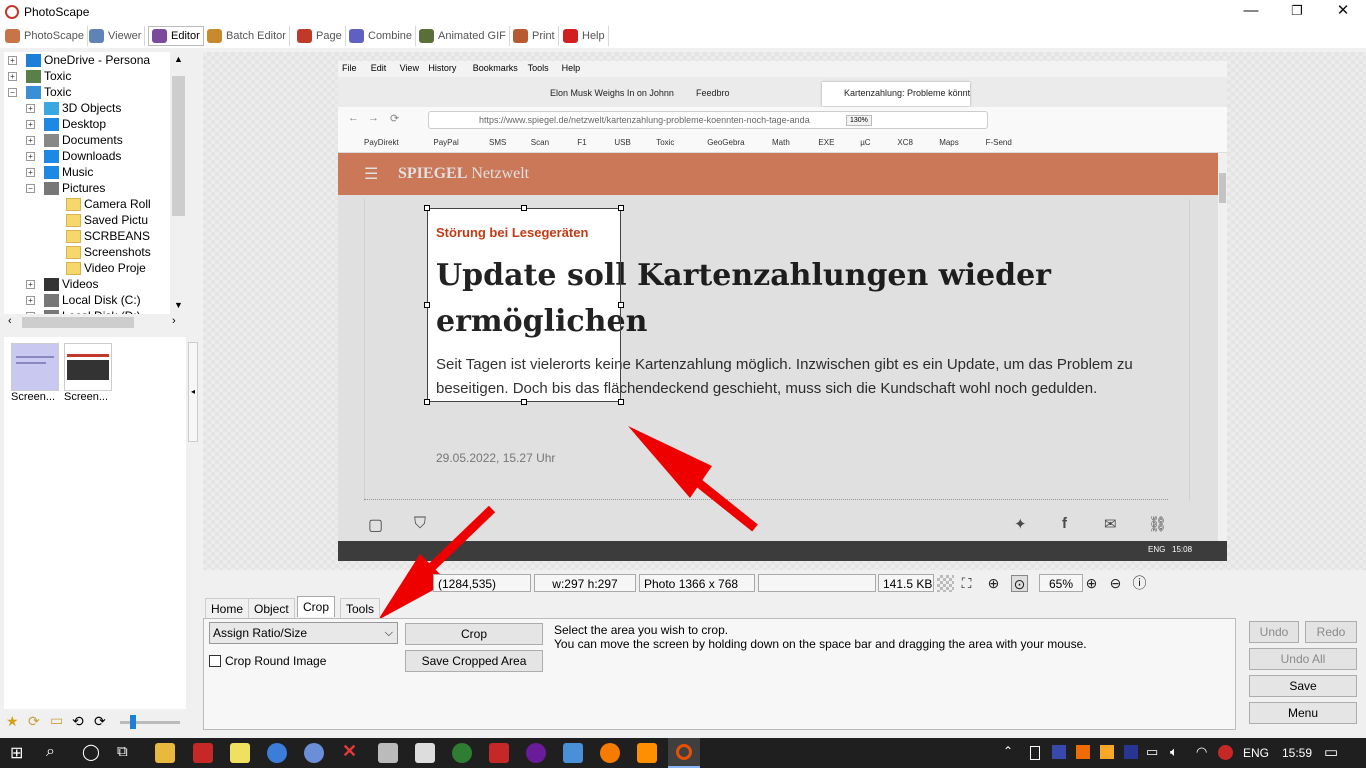 The image size is (1366, 768). I want to click on main-tab-print: Print, so click(534, 36).